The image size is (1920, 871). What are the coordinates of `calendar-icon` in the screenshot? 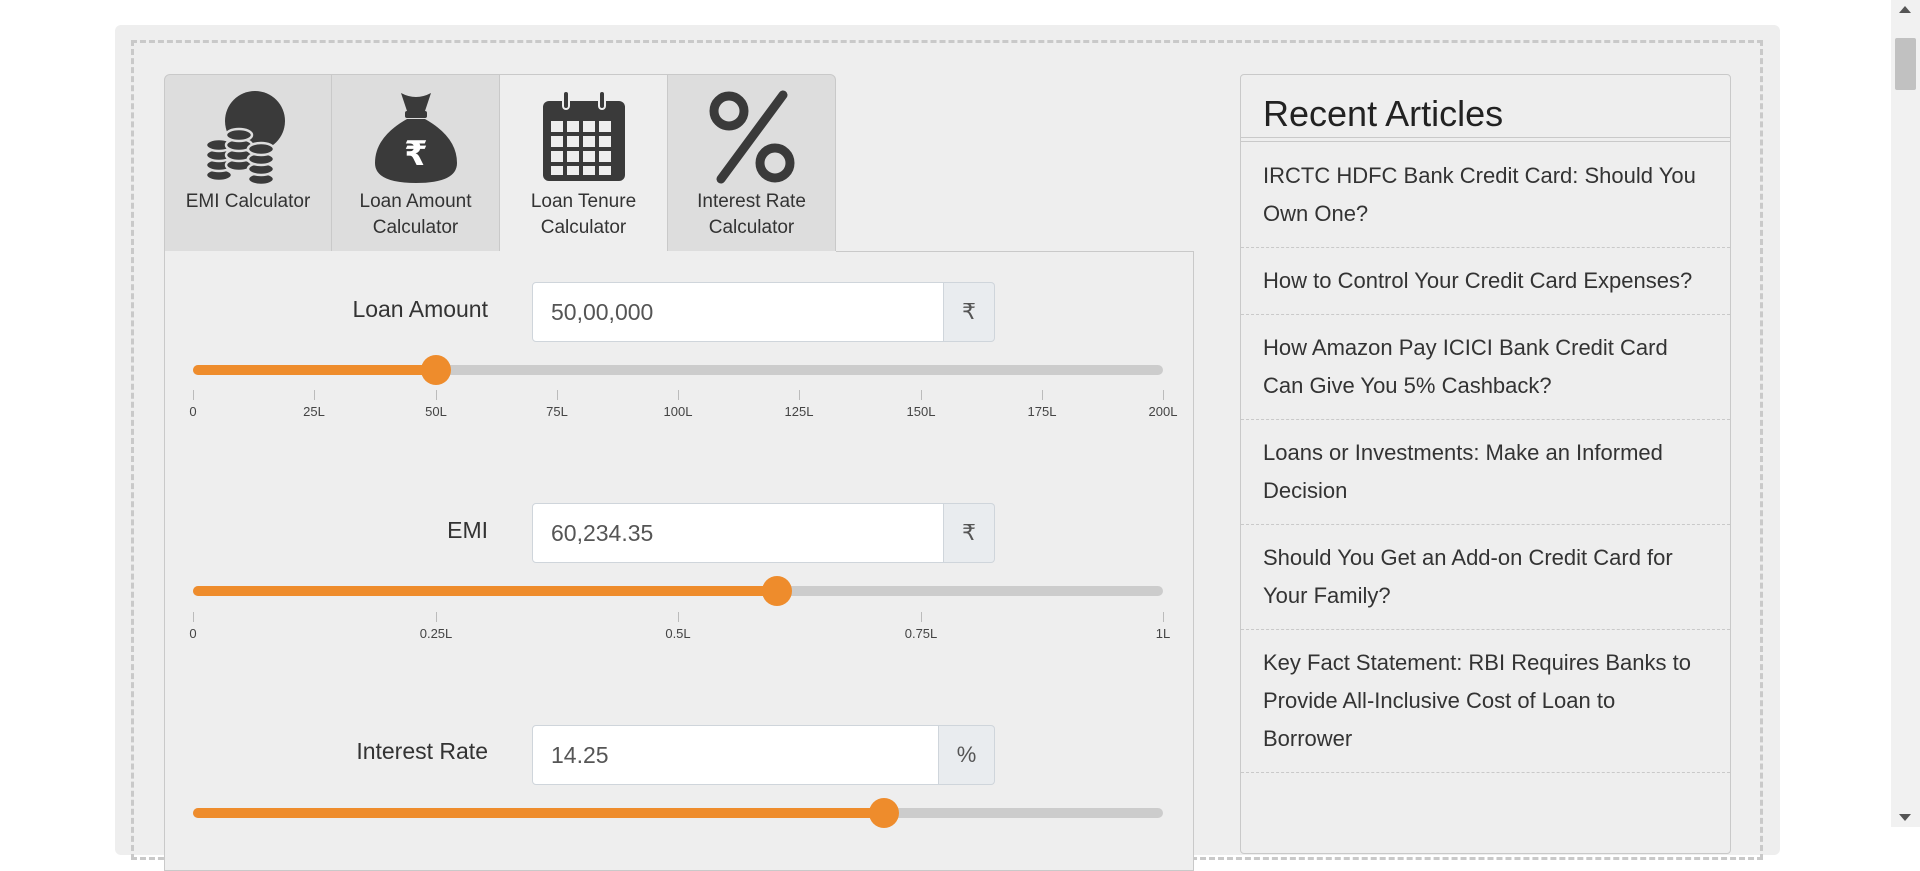 It's located at (584, 137).